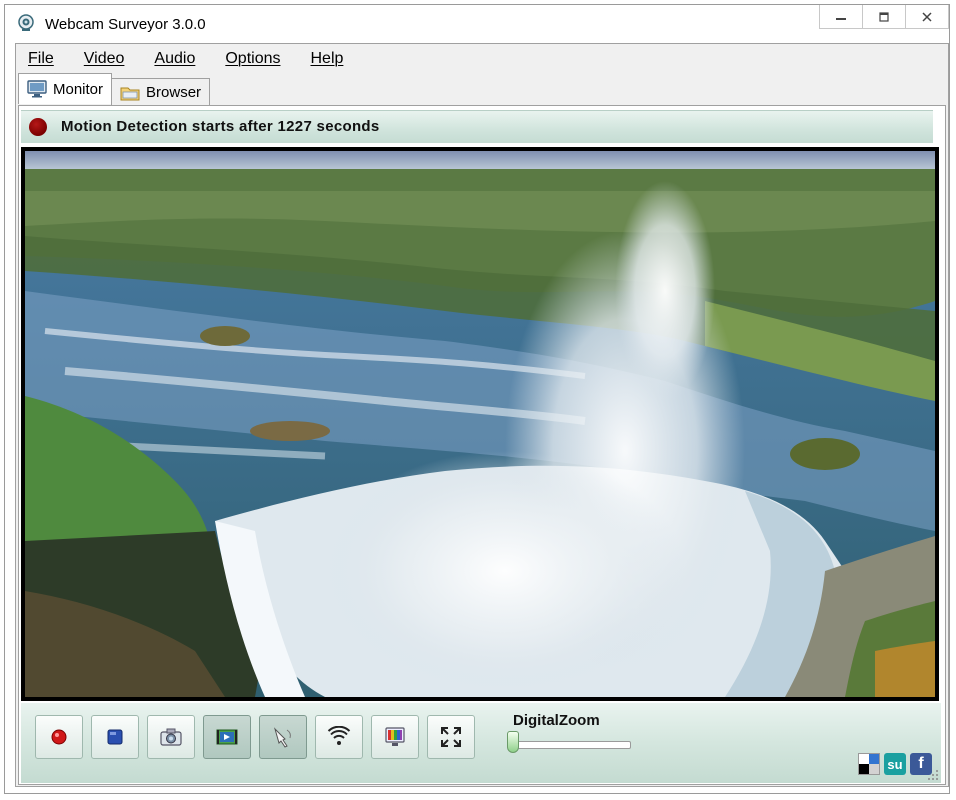  I want to click on video-capture-icon, so click(227, 737).